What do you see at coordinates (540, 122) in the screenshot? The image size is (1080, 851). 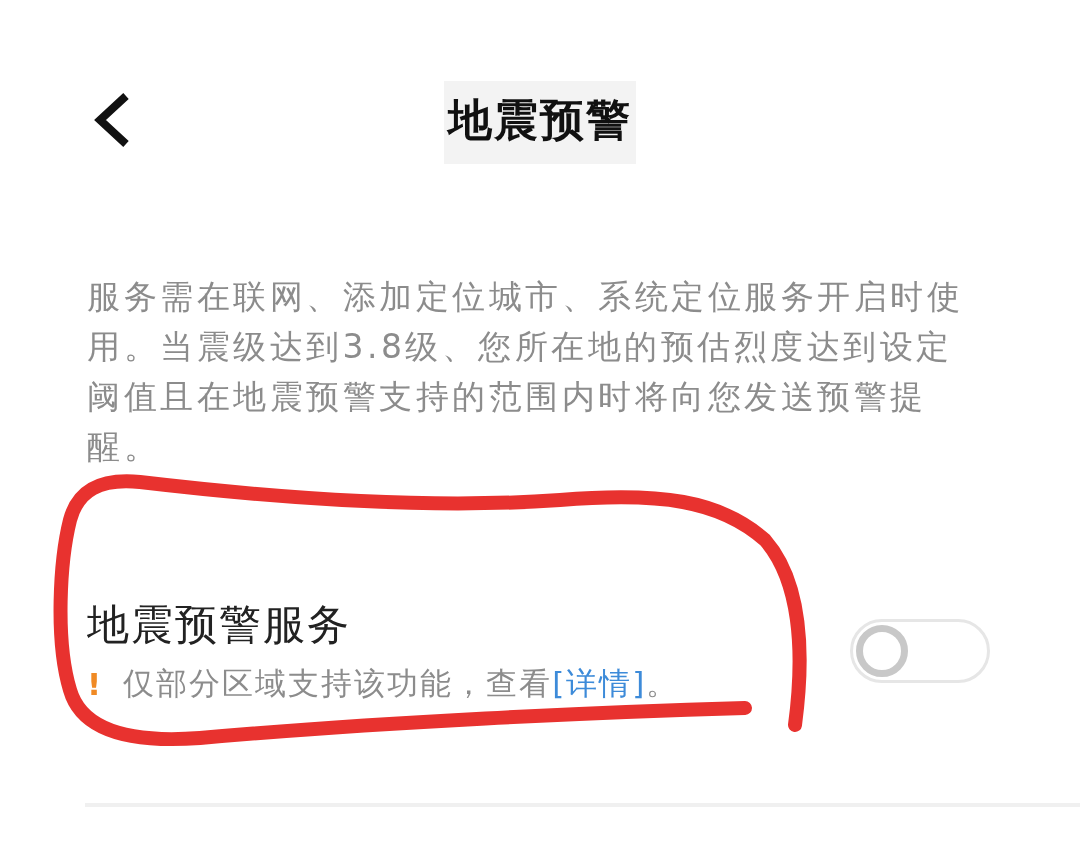 I see `page-title: 地震预警` at bounding box center [540, 122].